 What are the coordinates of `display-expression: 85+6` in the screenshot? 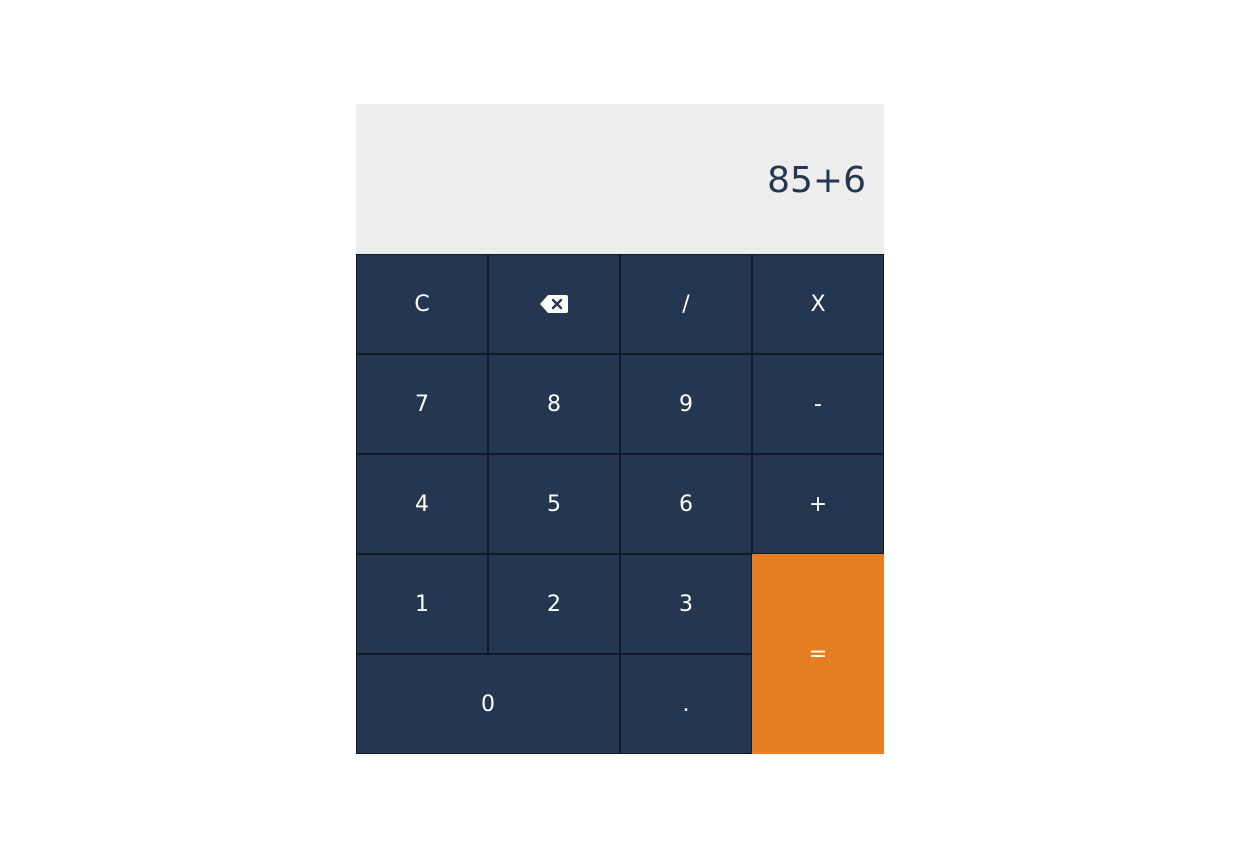 It's located at (816, 180).